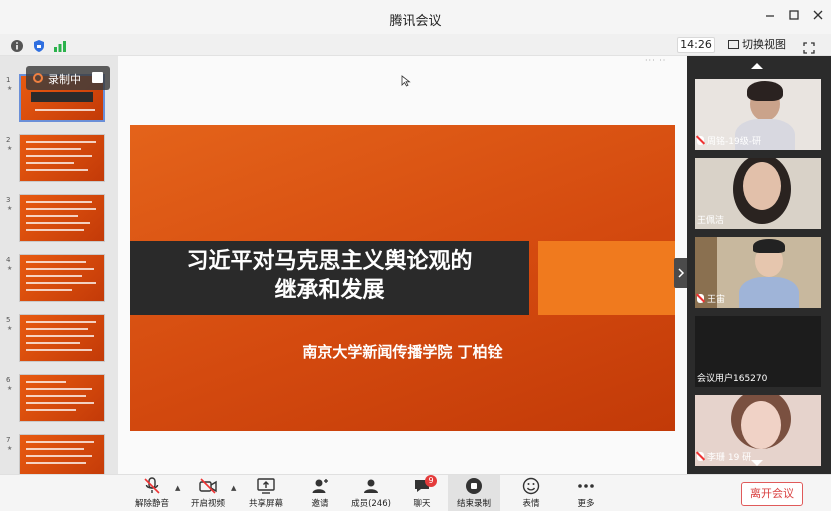 This screenshot has height=511, width=831. Describe the element at coordinates (38, 78) in the screenshot. I see `recording-icon` at that location.